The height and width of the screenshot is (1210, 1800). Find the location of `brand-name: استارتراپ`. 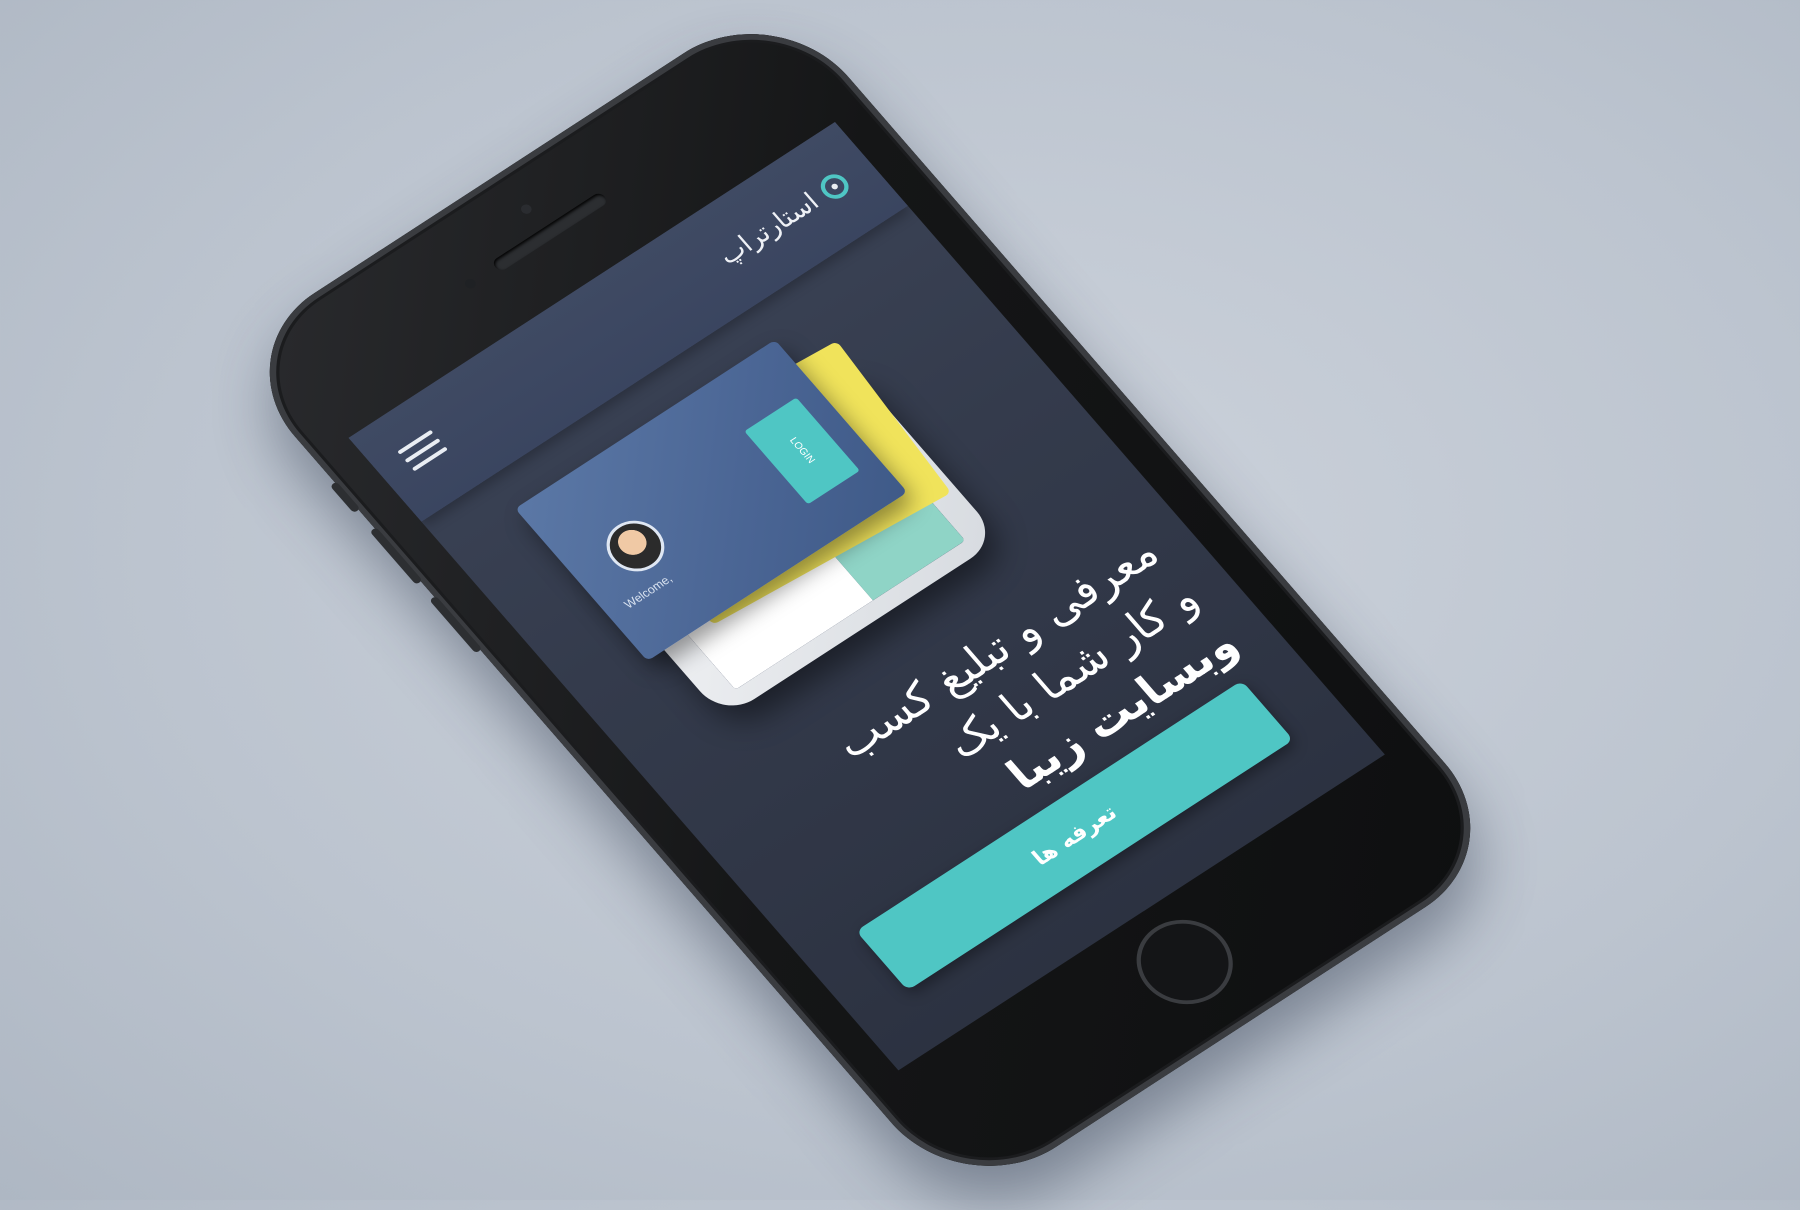

brand-name: استارتراپ is located at coordinates (769, 229).